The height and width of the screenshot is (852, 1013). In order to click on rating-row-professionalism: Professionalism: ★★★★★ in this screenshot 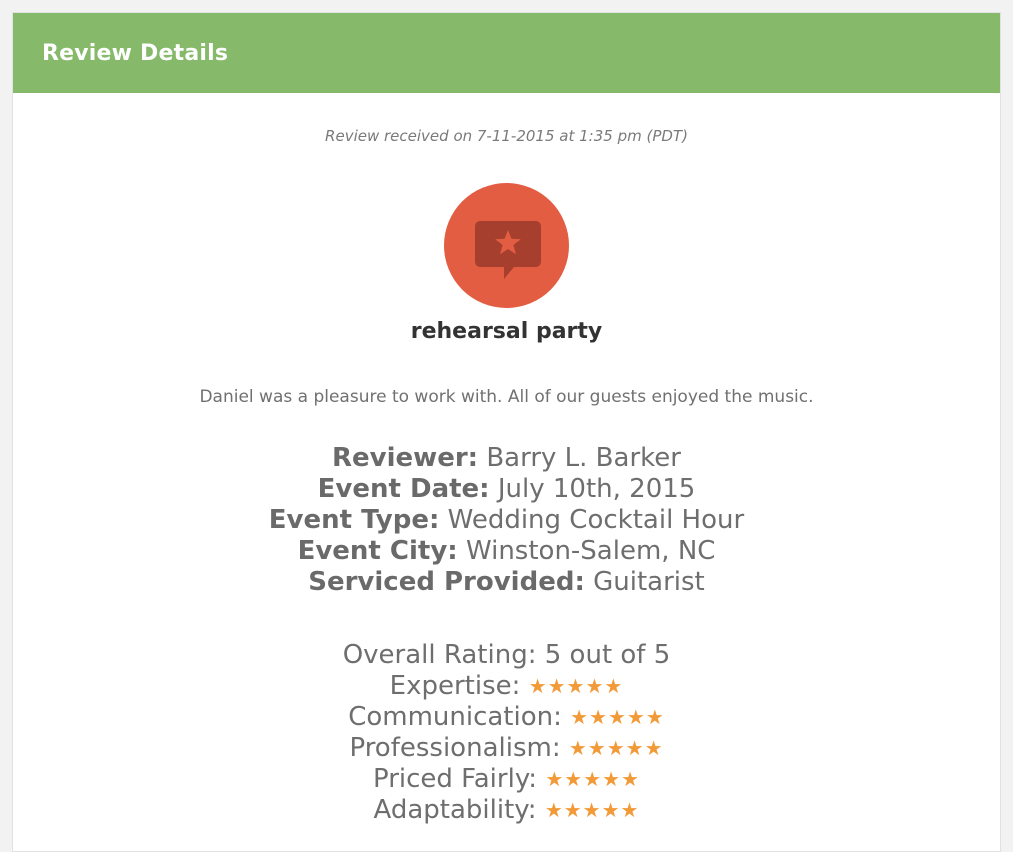, I will do `click(506, 748)`.